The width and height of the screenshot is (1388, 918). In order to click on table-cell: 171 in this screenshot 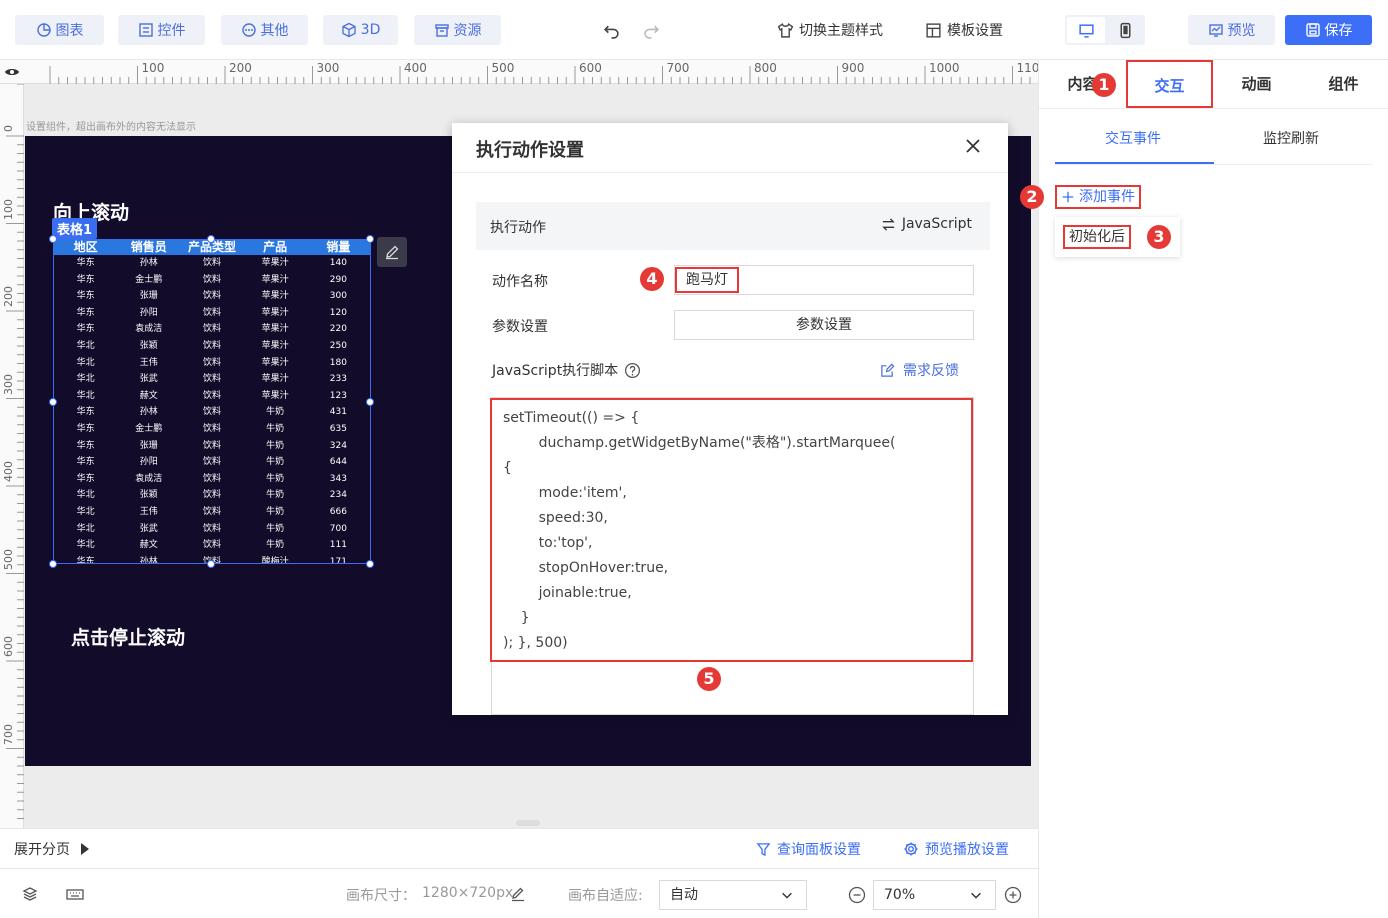, I will do `click(338, 560)`.